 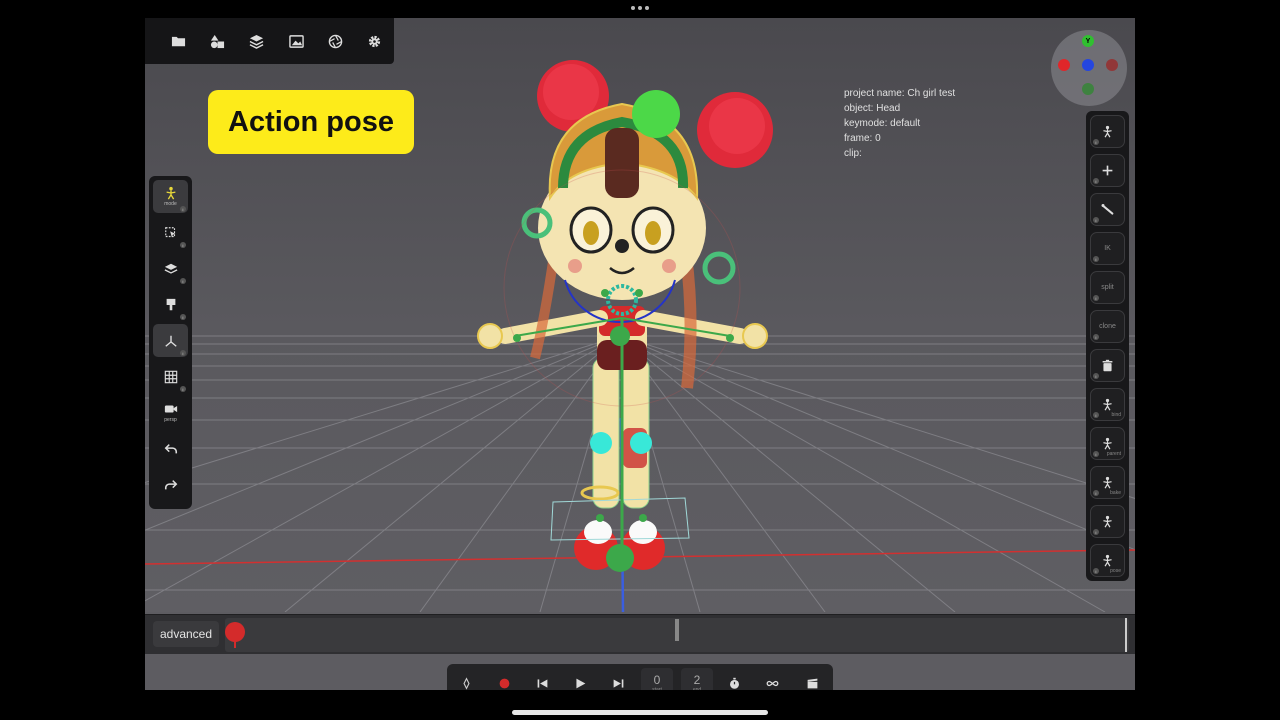 I want to click on home-indicator, so click(x=640, y=712).